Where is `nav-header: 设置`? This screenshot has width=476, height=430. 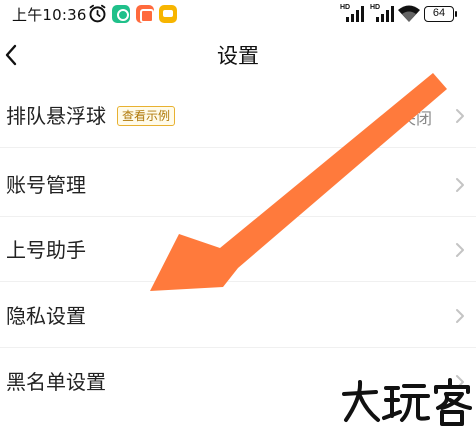
nav-header: 设置 is located at coordinates (238, 56).